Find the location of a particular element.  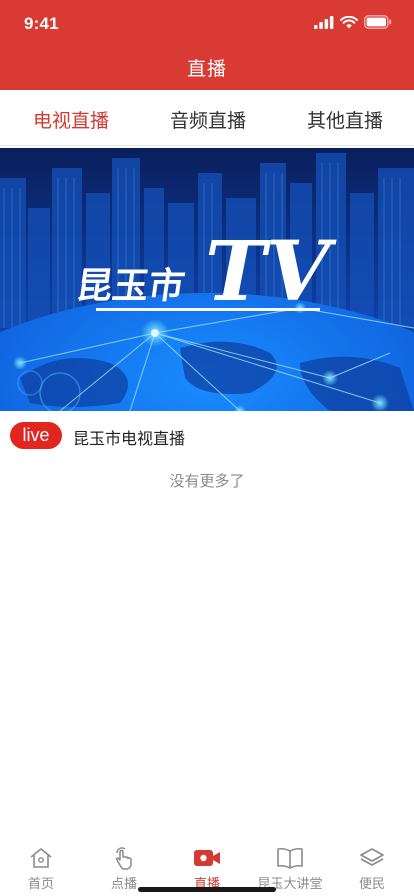

tabbar-label: 便民 is located at coordinates (371, 884).